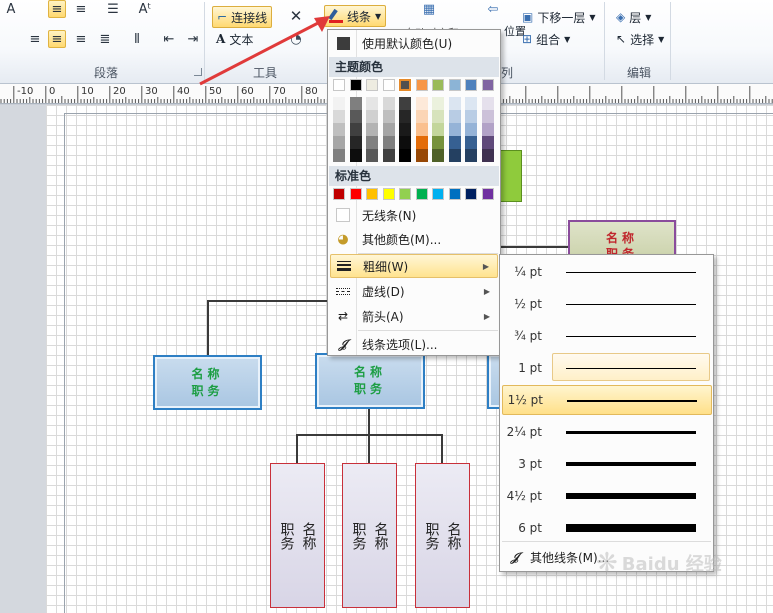  Describe the element at coordinates (607, 400) in the screenshot. I see `weight-option: 1½ pt` at that location.